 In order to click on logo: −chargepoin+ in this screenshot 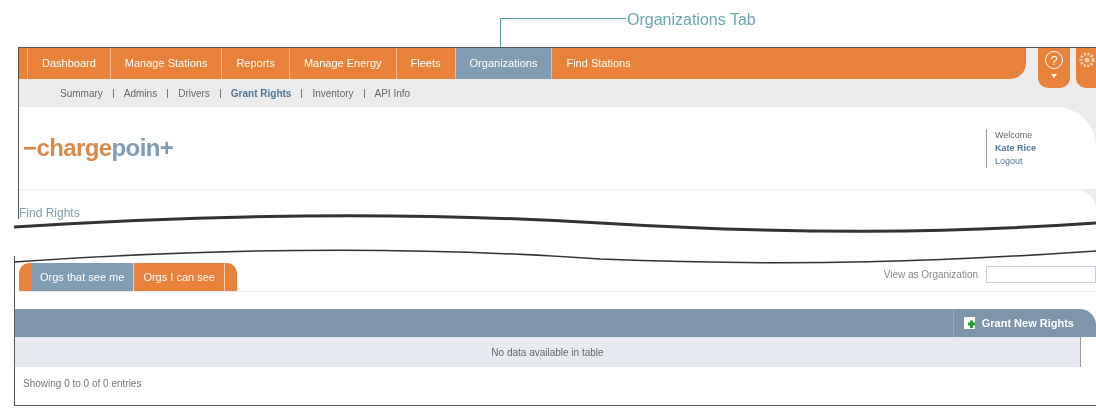, I will do `click(98, 148)`.